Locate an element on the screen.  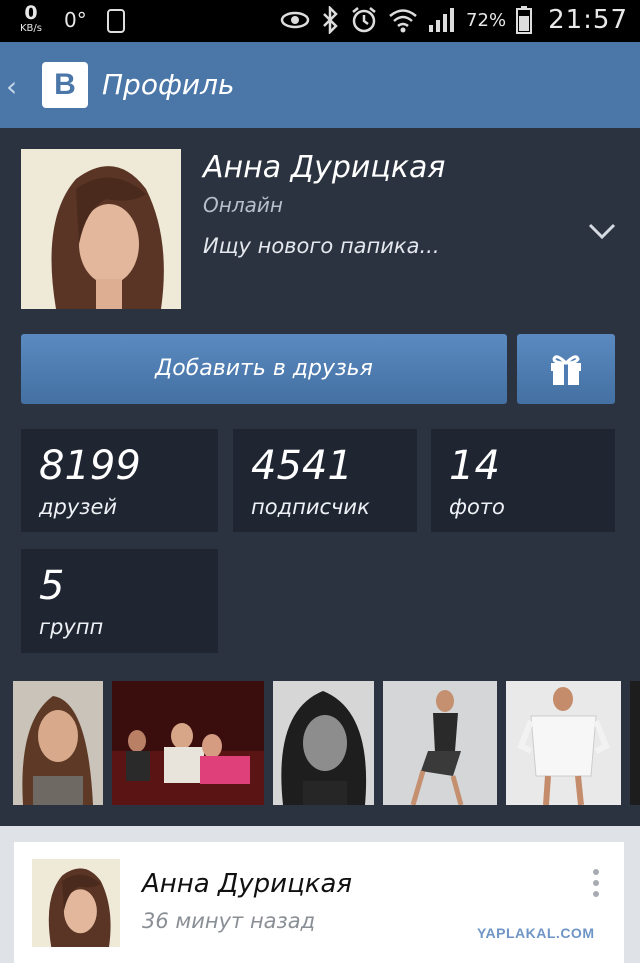
bluetooth-icon is located at coordinates (330, 20).